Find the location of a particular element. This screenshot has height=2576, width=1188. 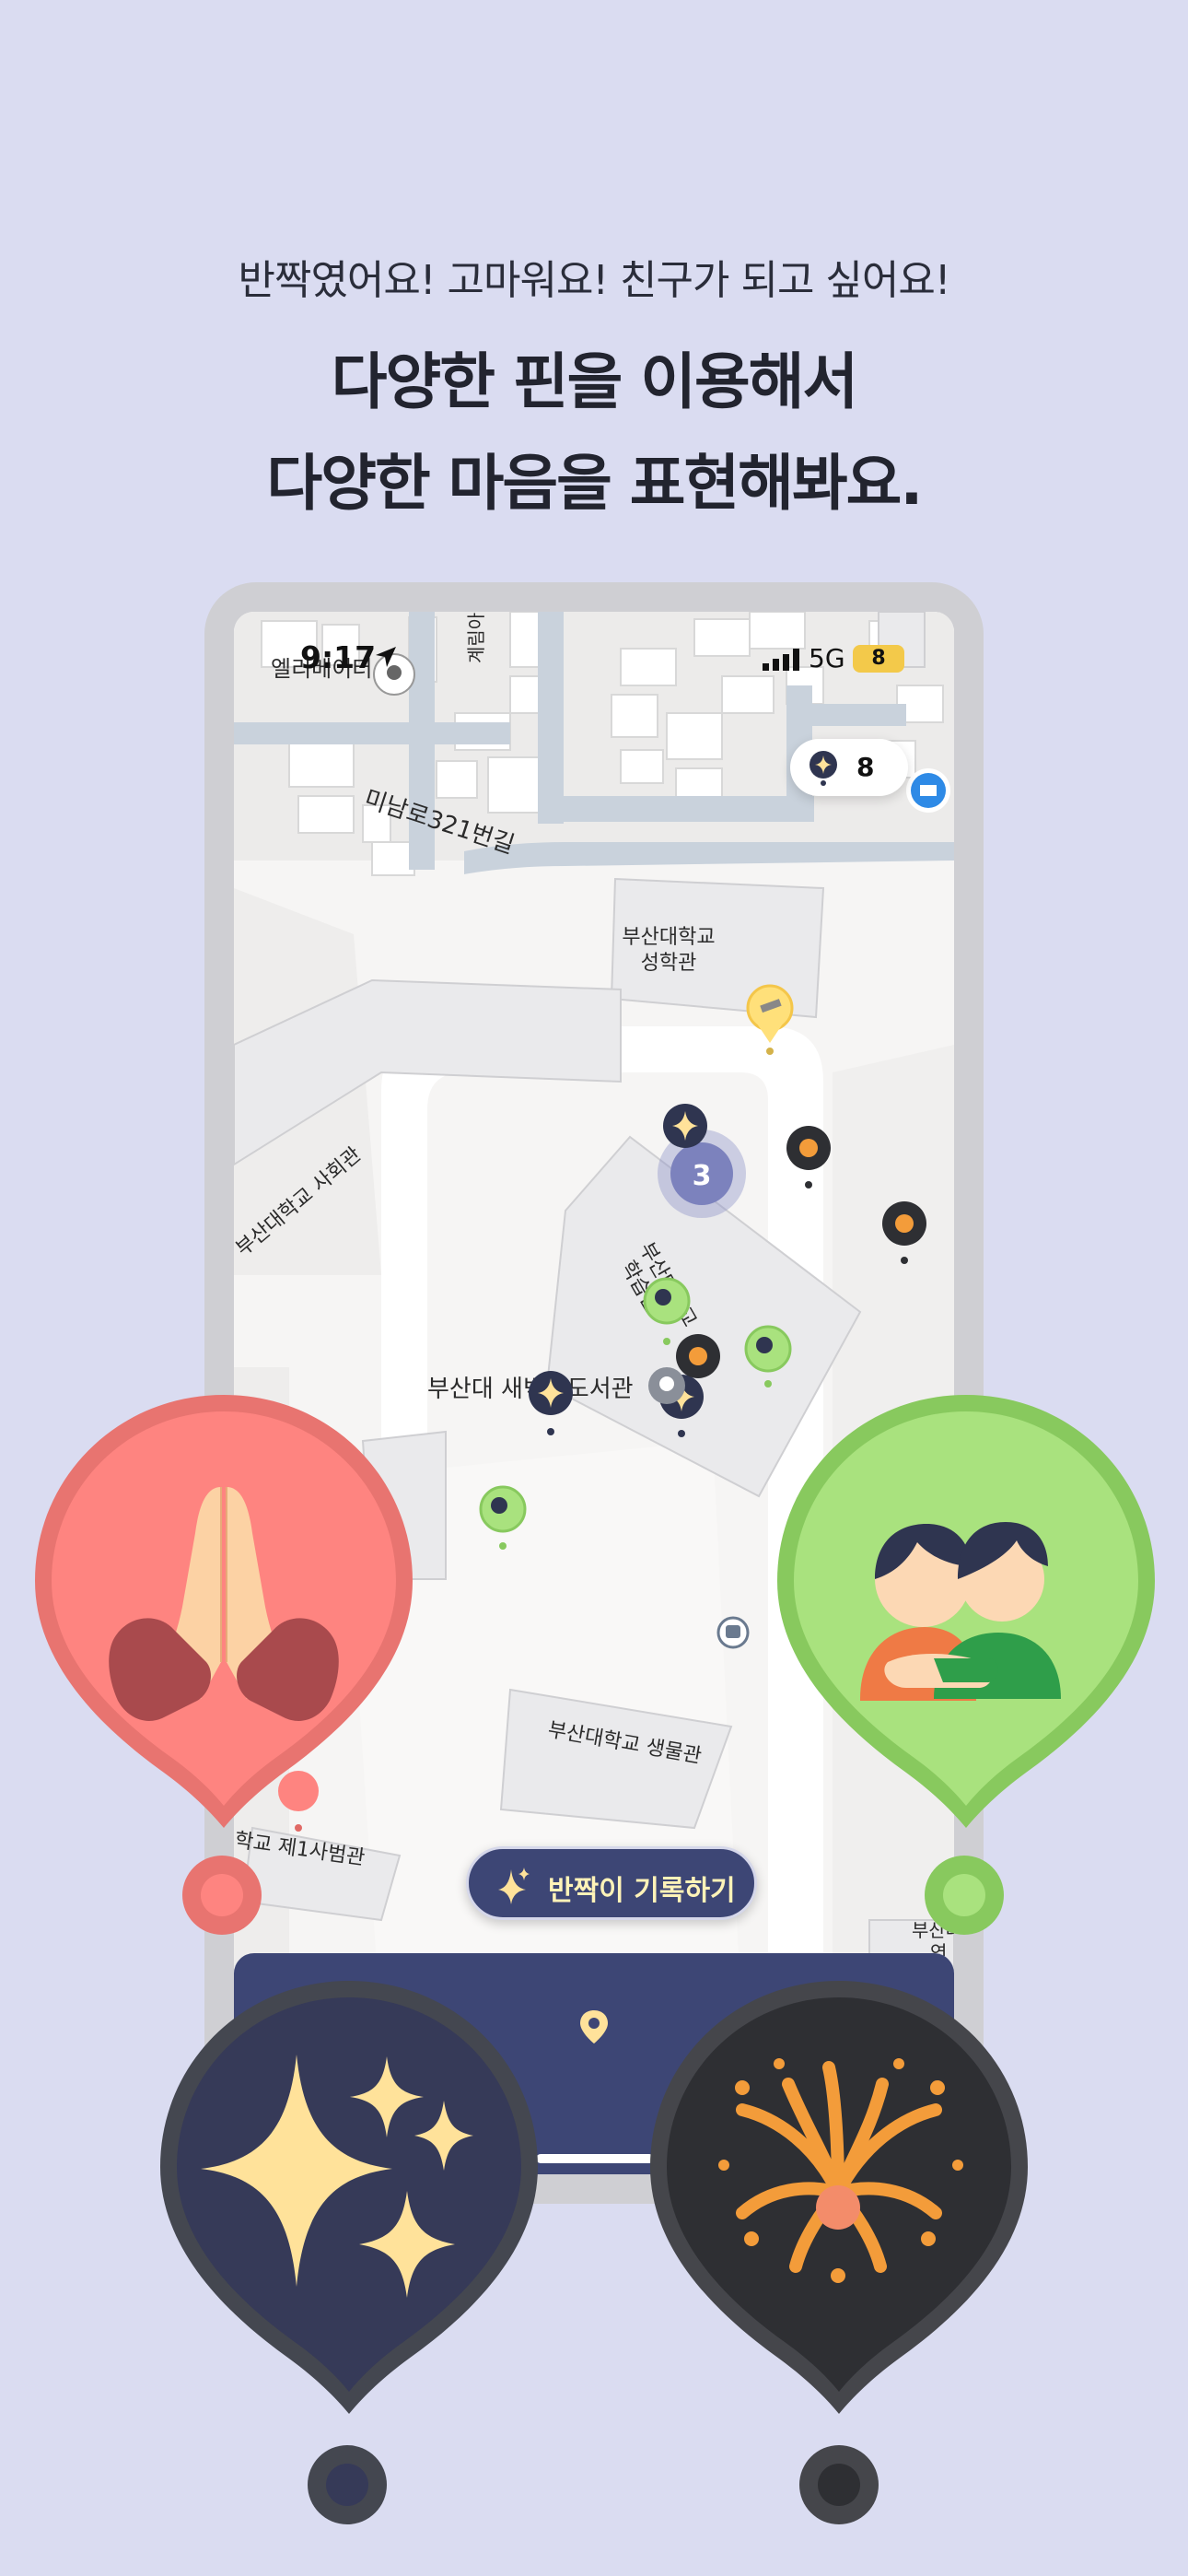

friends-pin-large is located at coordinates (966, 1611).